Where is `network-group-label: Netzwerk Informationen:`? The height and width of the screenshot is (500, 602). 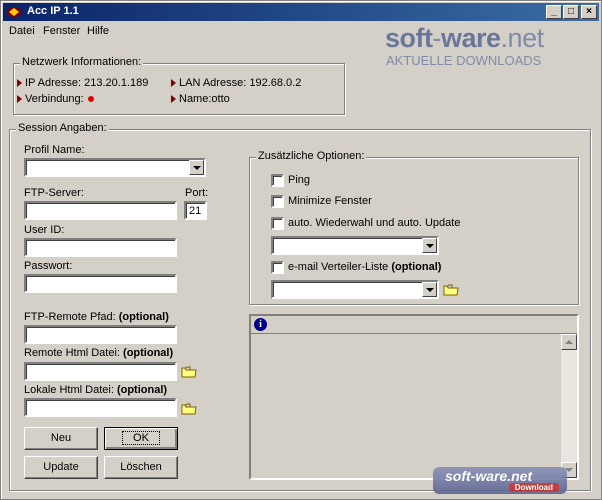 network-group-label: Netzwerk Informationen: is located at coordinates (82, 62).